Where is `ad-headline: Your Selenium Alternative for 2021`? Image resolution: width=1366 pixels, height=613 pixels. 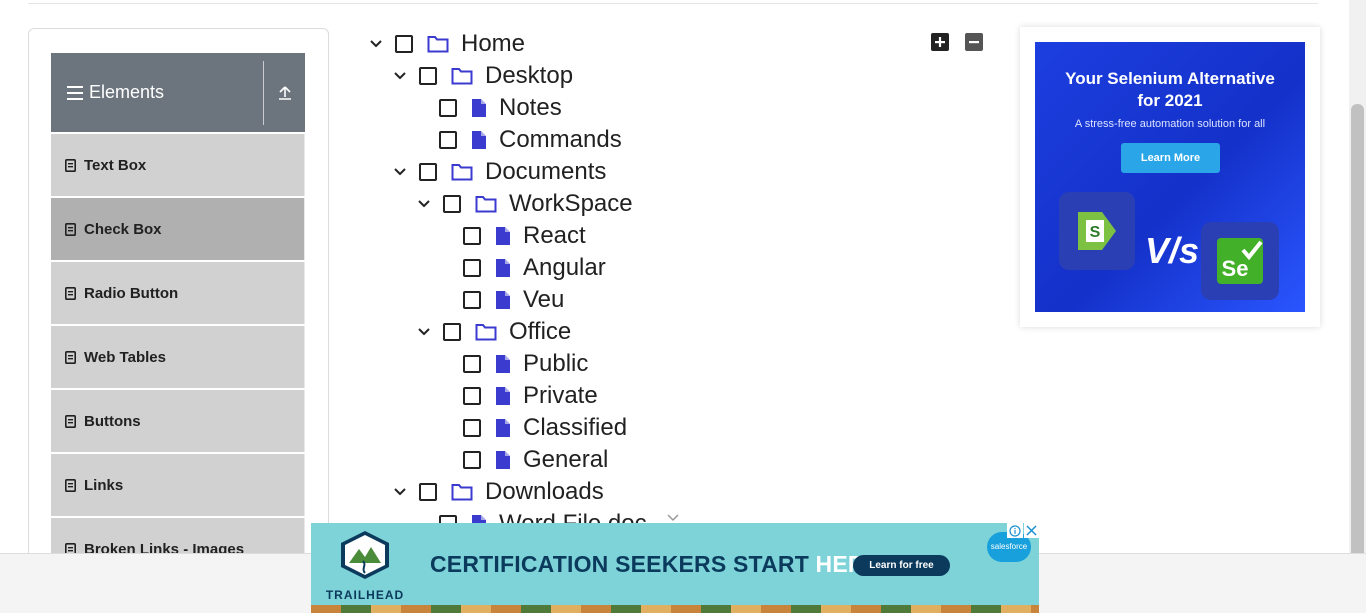 ad-headline: Your Selenium Alternative for 2021 is located at coordinates (1170, 90).